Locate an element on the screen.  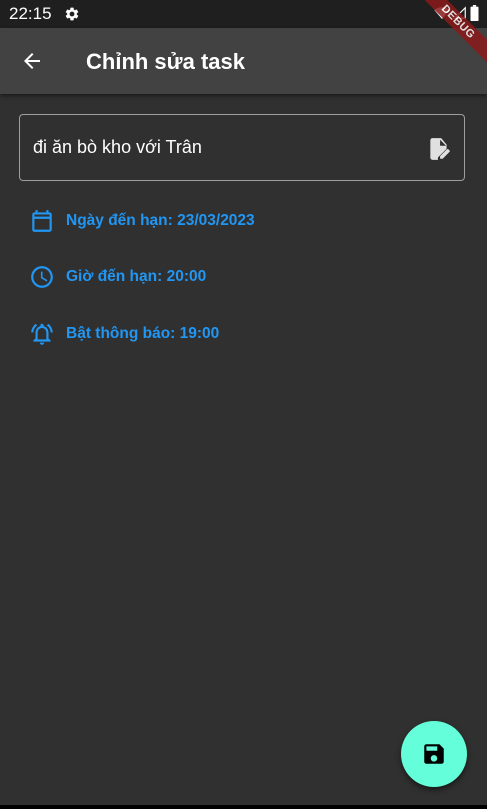
alarm-bell-icon is located at coordinates (42, 334).